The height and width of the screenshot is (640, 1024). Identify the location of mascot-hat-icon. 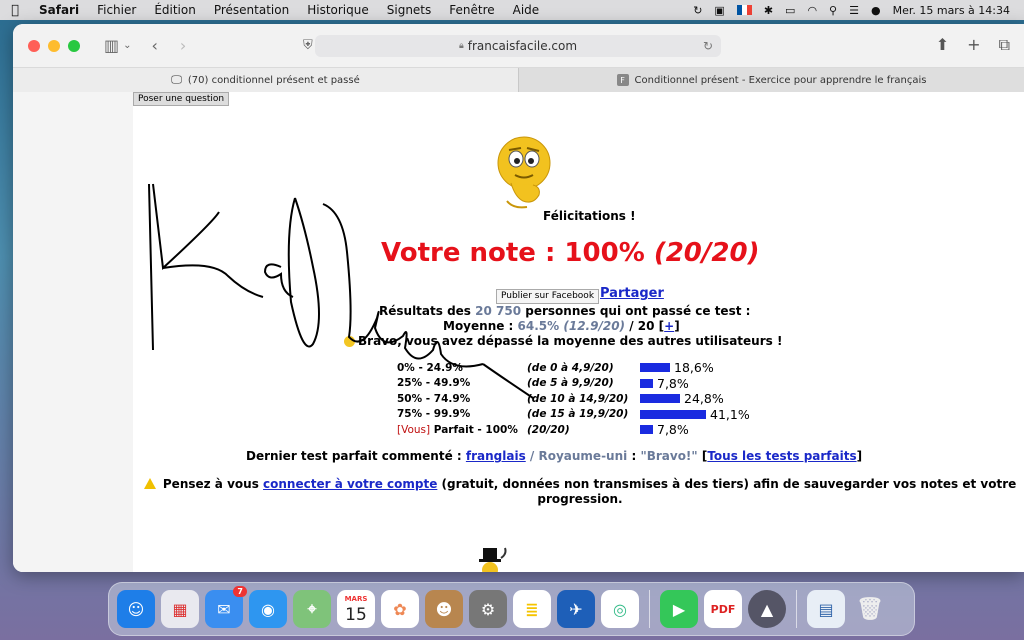
(493, 559).